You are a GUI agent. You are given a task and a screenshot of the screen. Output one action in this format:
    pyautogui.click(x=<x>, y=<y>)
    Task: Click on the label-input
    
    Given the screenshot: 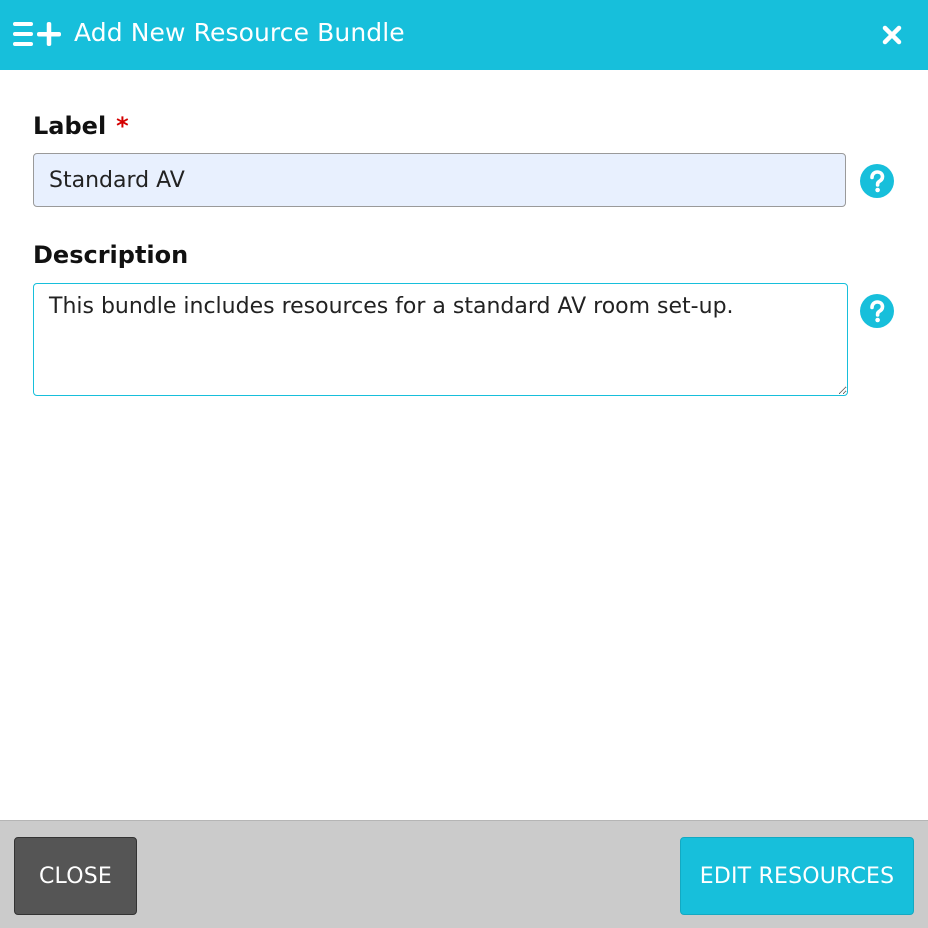 What is the action you would take?
    pyautogui.click(x=439, y=180)
    